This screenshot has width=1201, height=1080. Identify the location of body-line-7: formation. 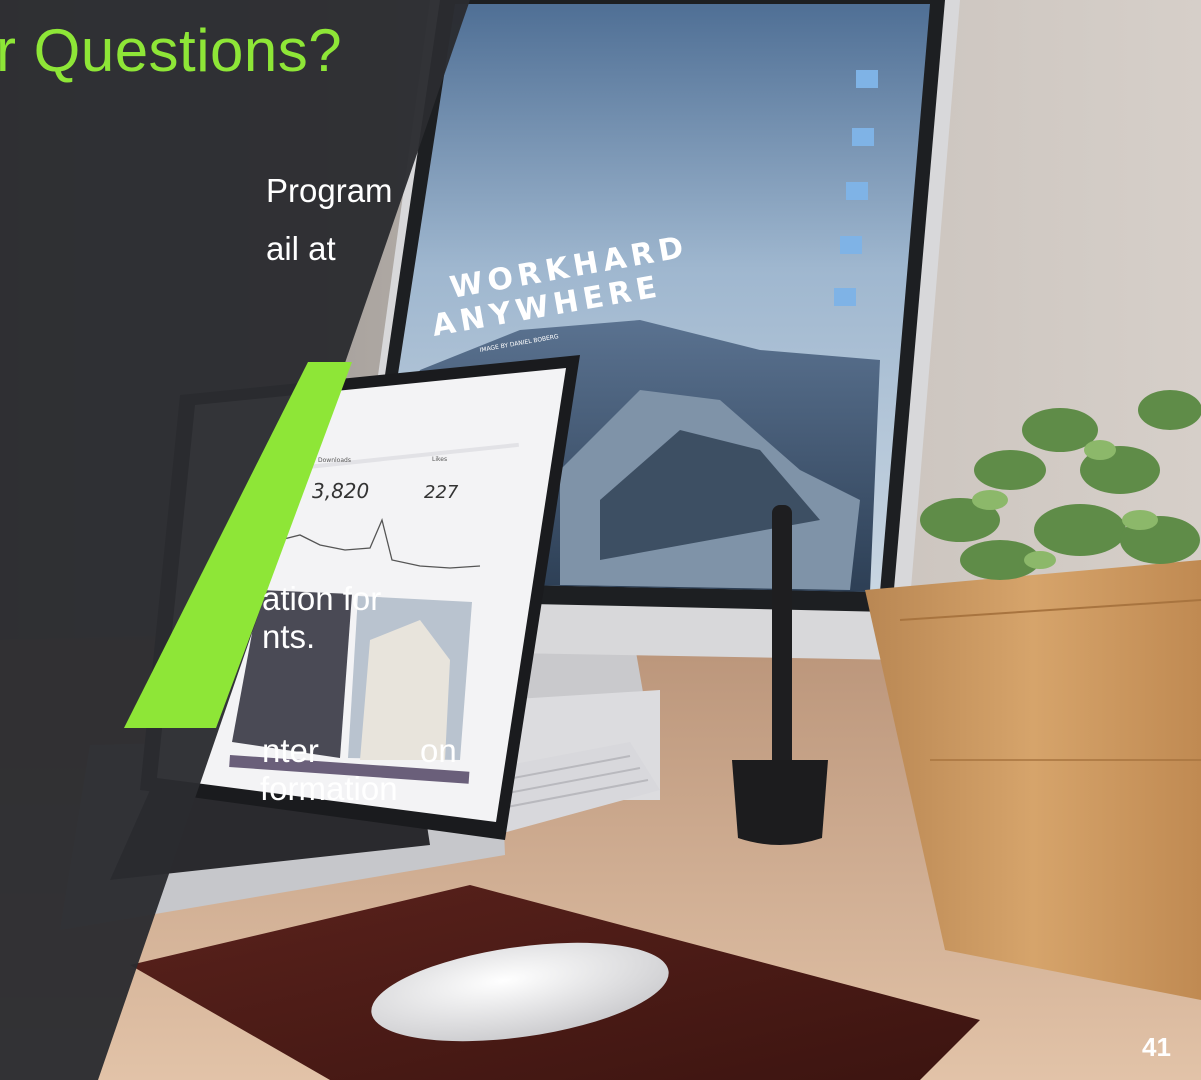
(329, 788).